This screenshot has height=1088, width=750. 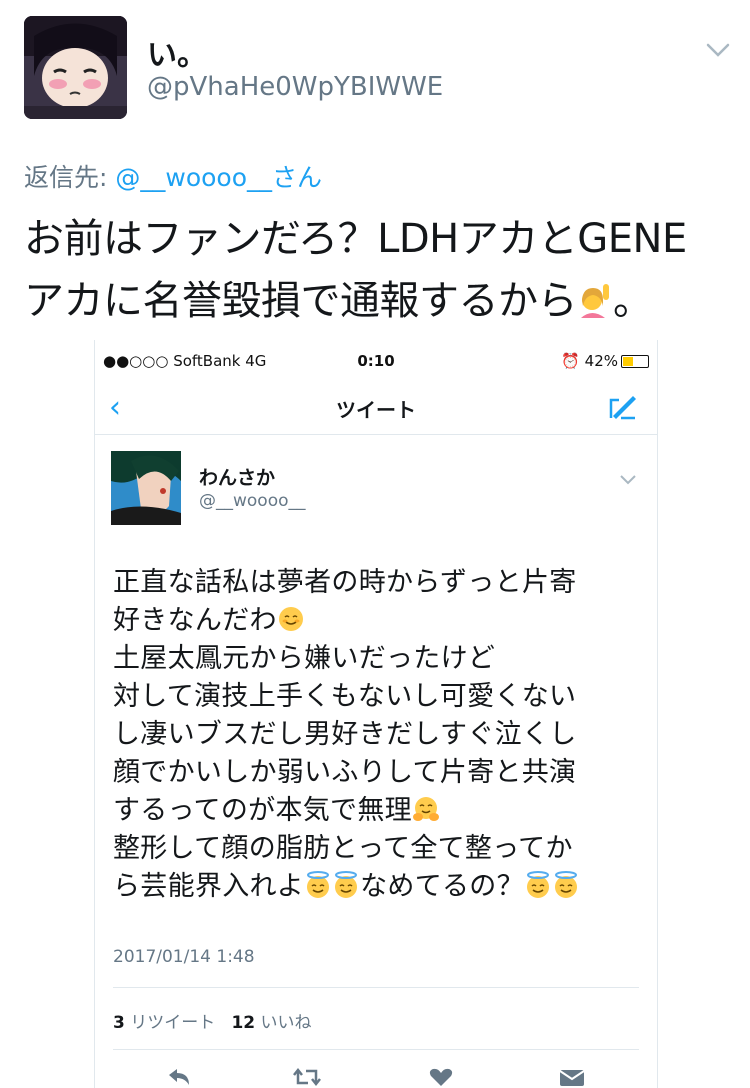 I want to click on hugging-face-emoji-icon, so click(x=426, y=809).